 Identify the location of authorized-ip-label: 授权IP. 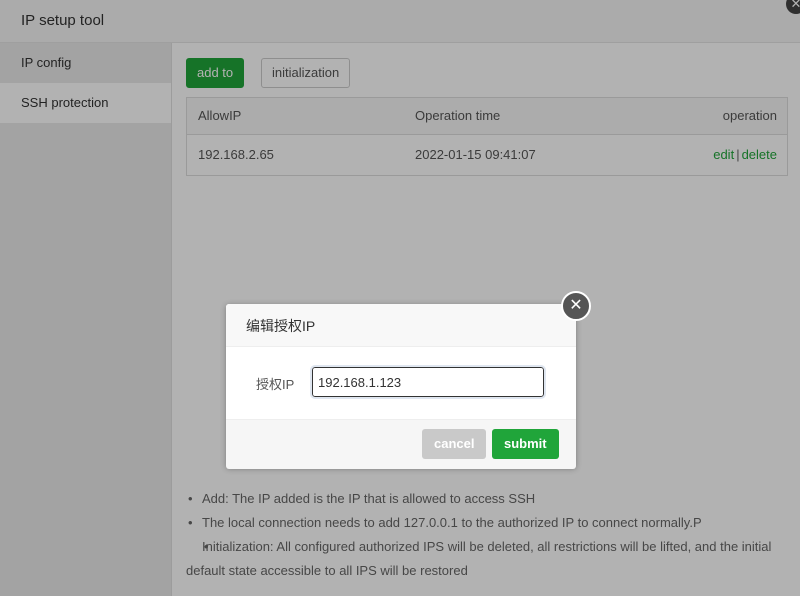
(275, 384).